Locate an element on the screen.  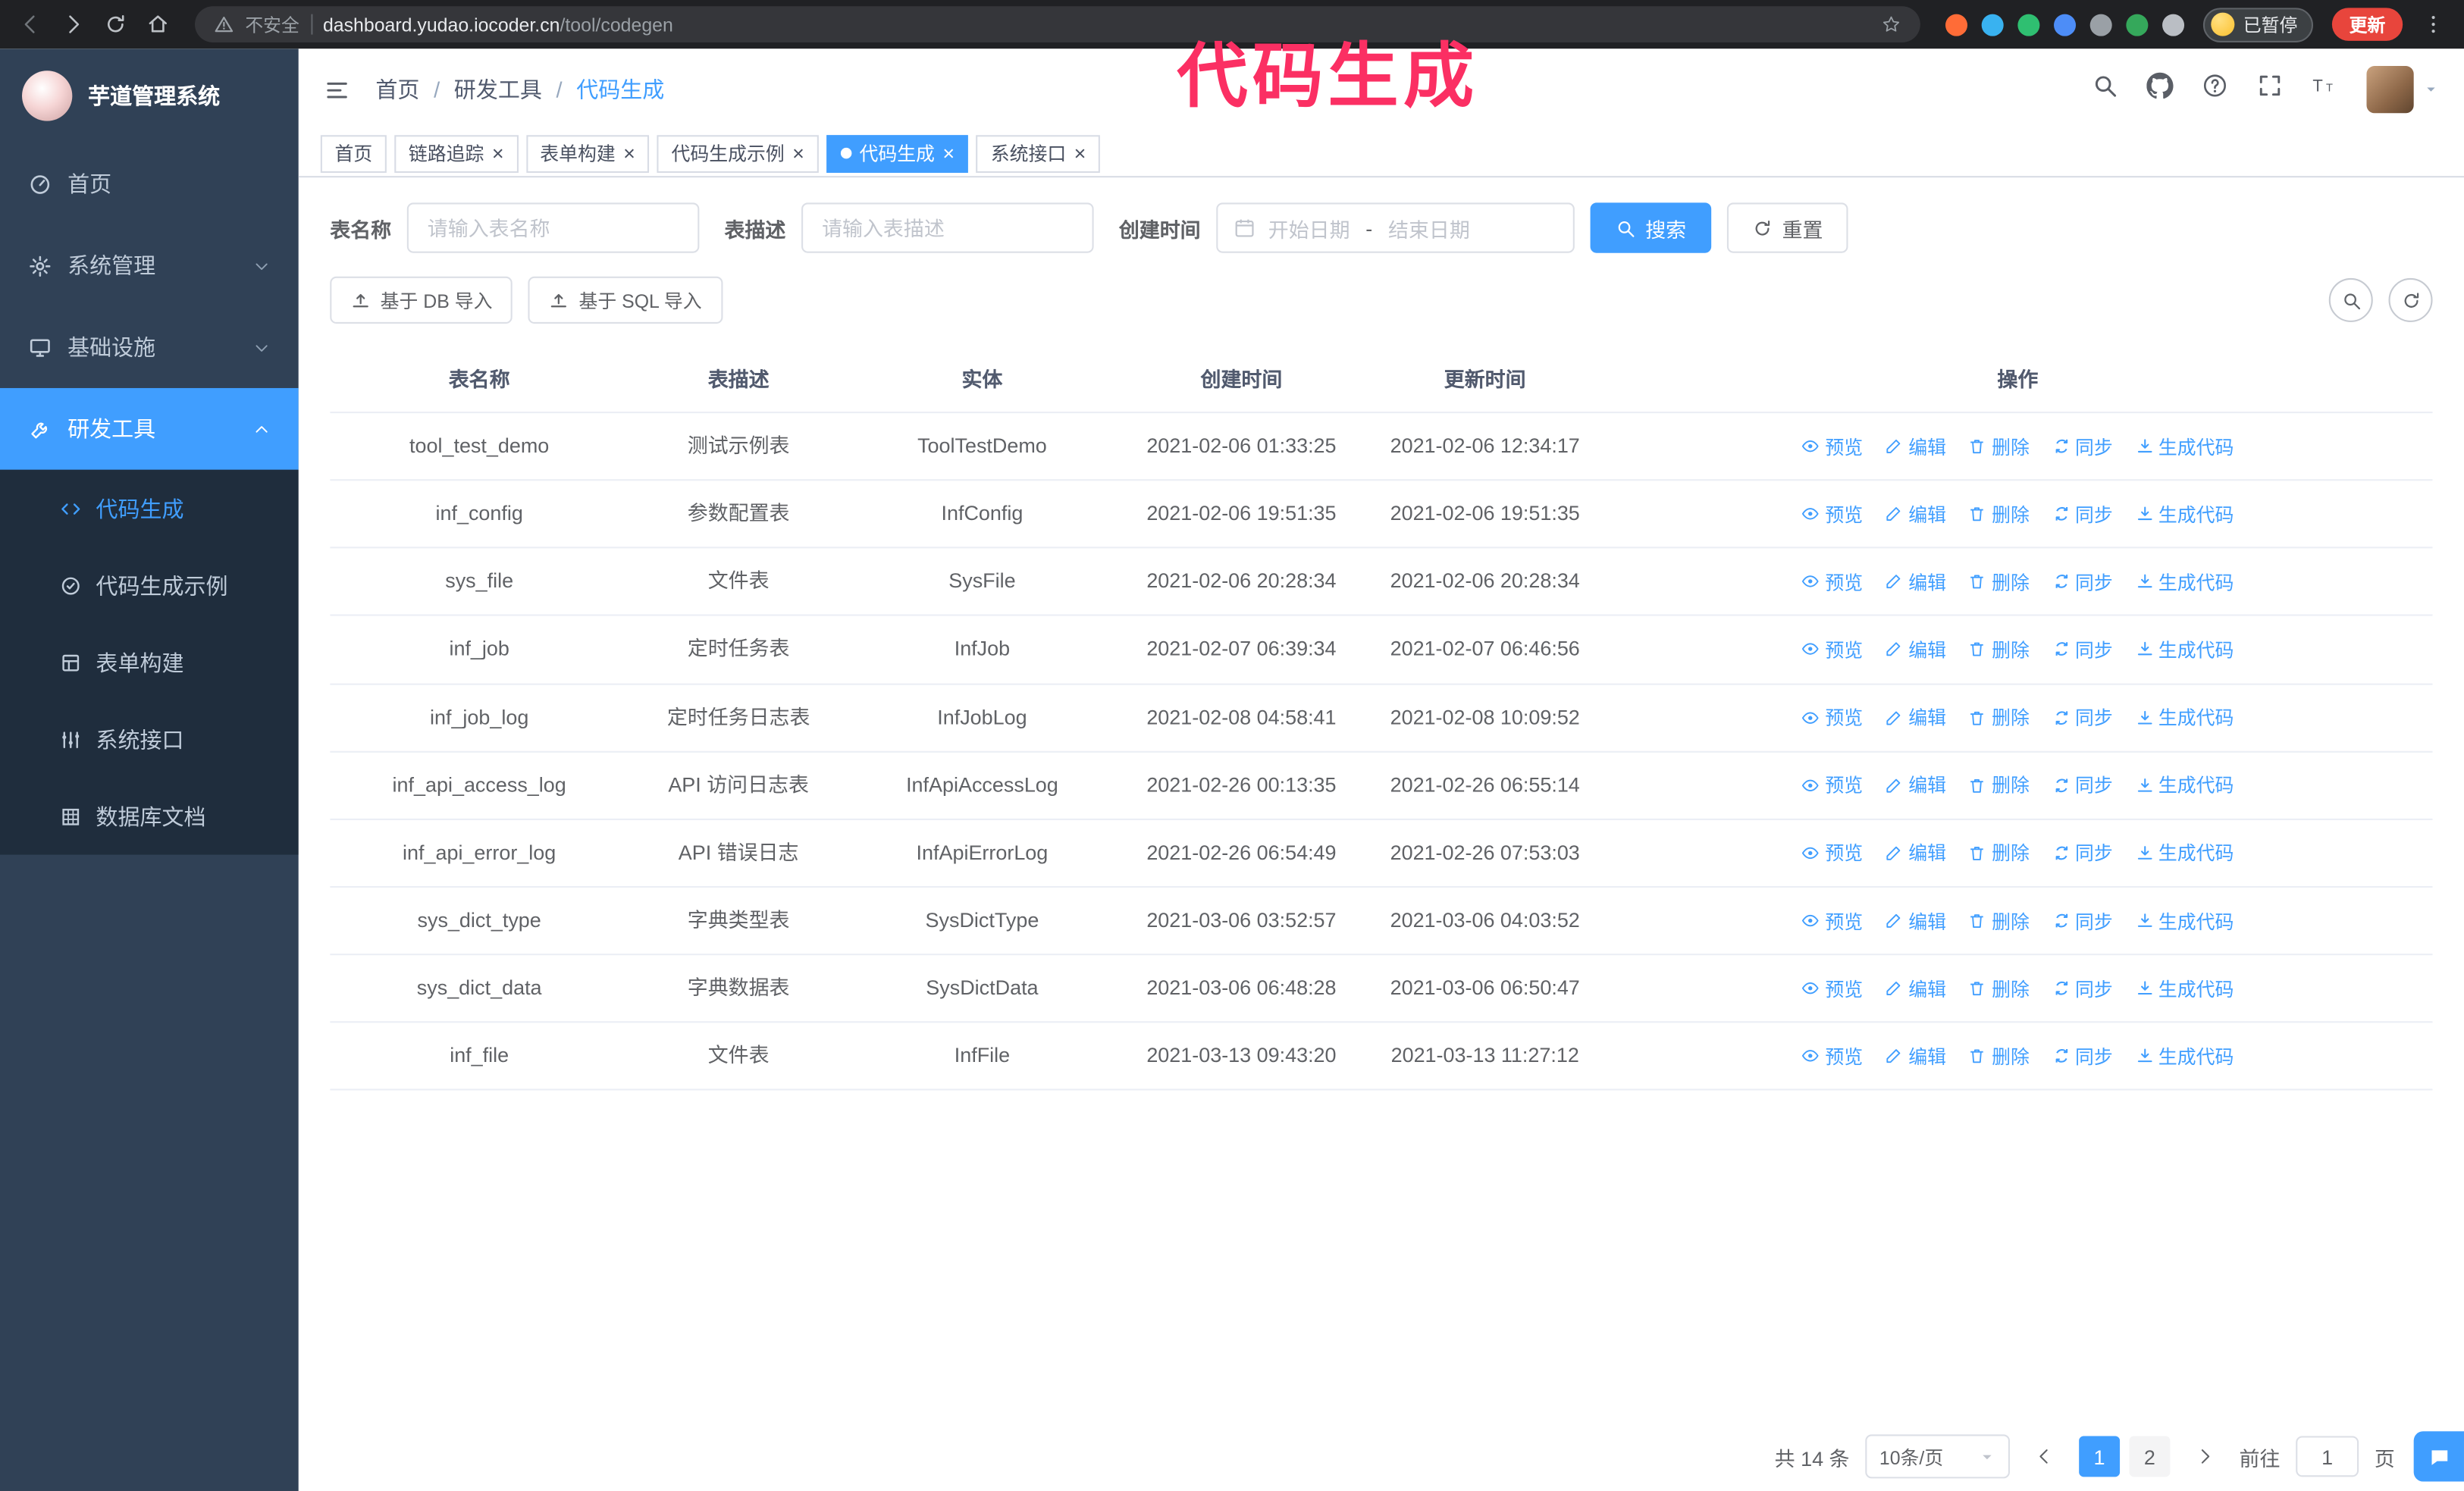
refresh-table-button is located at coordinates (2411, 299).